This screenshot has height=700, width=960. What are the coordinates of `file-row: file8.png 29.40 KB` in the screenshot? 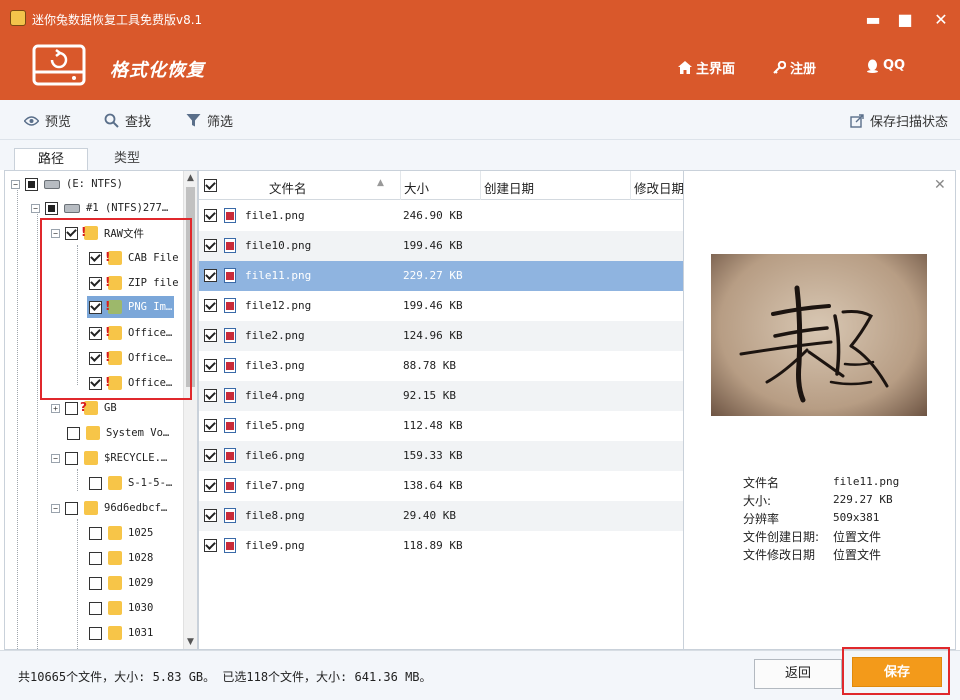 It's located at (441, 516).